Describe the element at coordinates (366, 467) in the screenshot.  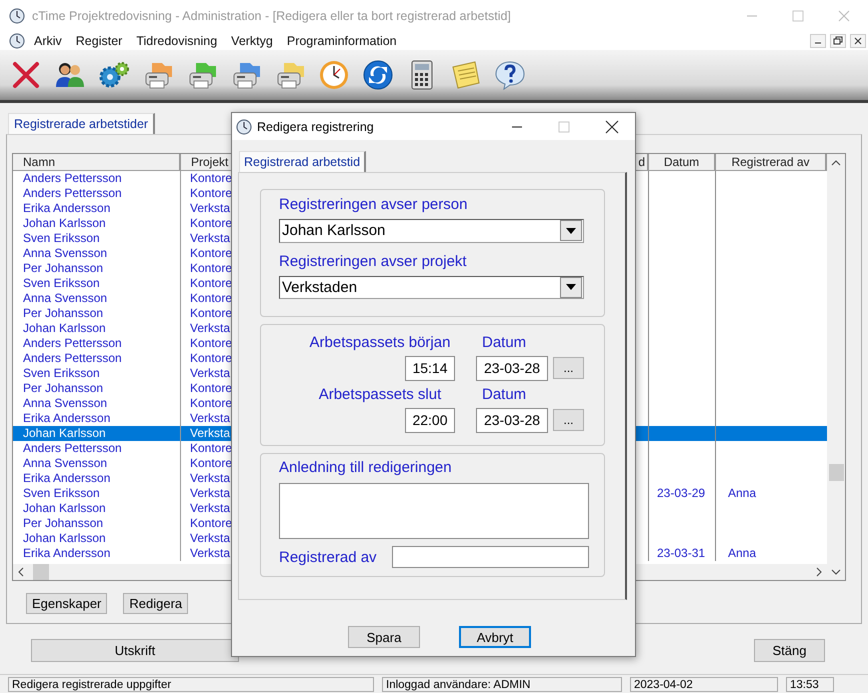
I see `field-label: Anledning till redigeringen` at that location.